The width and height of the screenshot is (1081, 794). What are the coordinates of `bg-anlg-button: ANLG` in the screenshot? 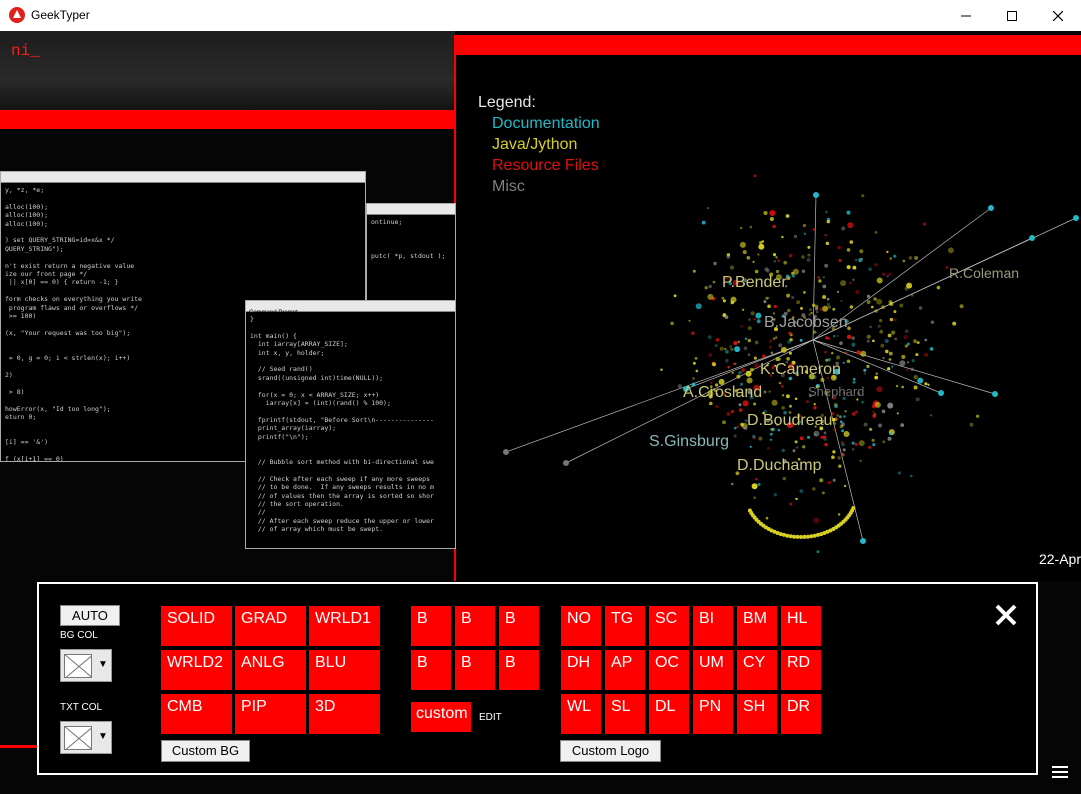 It's located at (270, 670).